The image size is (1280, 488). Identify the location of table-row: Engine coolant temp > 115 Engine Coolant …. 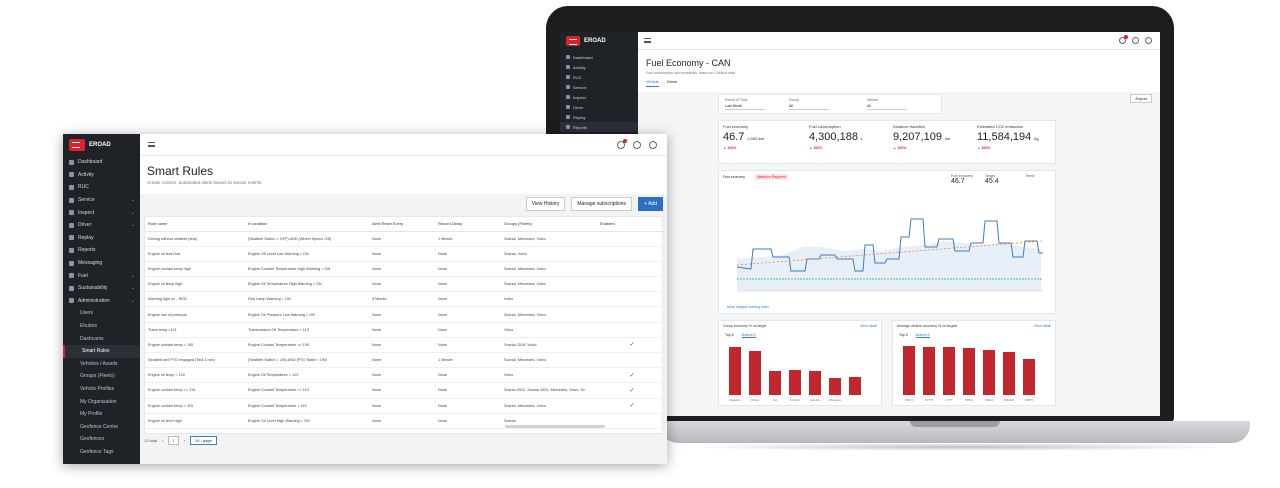
(404, 406).